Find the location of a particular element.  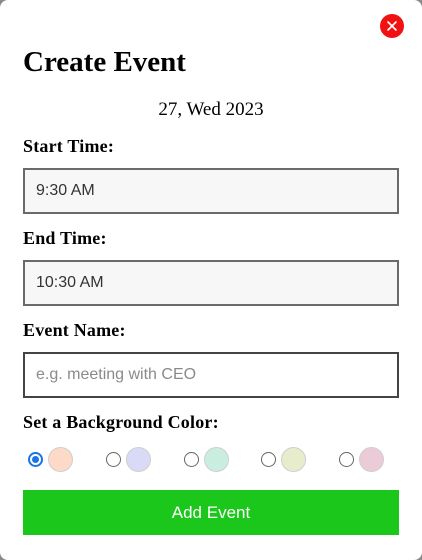

background-color-label: Set a Background Color: is located at coordinates (121, 422).